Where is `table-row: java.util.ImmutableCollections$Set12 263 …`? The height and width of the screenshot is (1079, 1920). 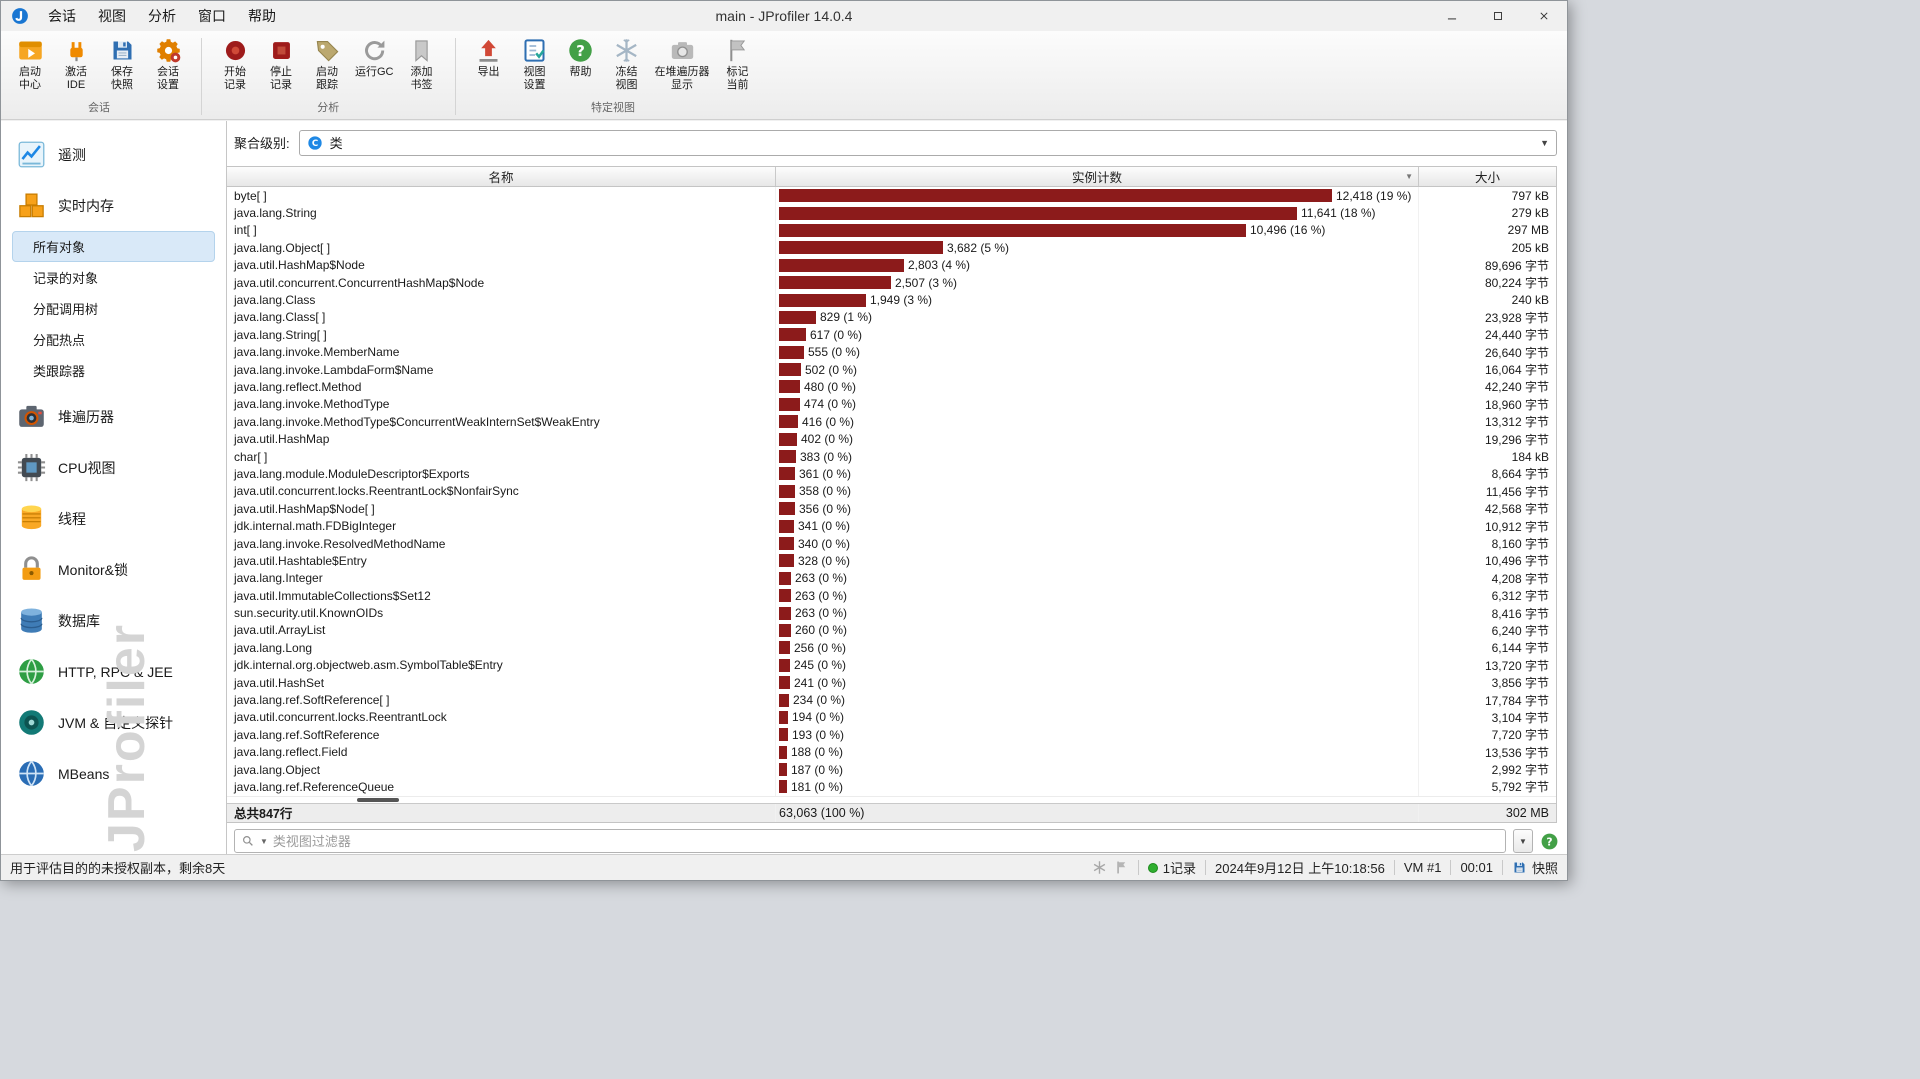
table-row: java.util.ImmutableCollections$Set12 263 … is located at coordinates (891, 595).